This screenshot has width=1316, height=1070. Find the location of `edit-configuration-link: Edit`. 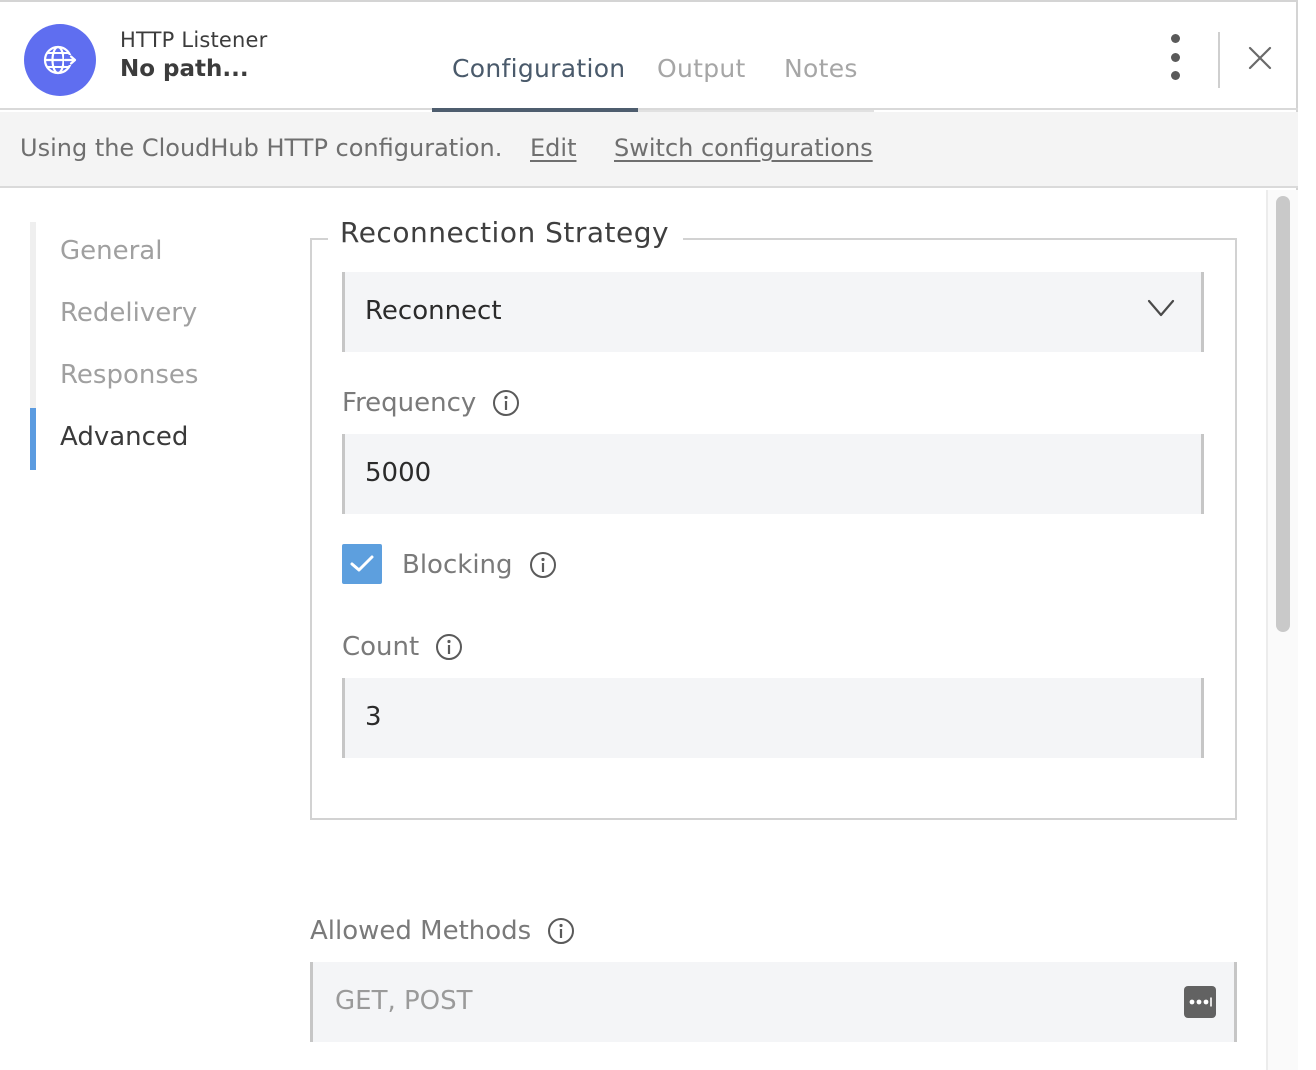

edit-configuration-link: Edit is located at coordinates (553, 148).